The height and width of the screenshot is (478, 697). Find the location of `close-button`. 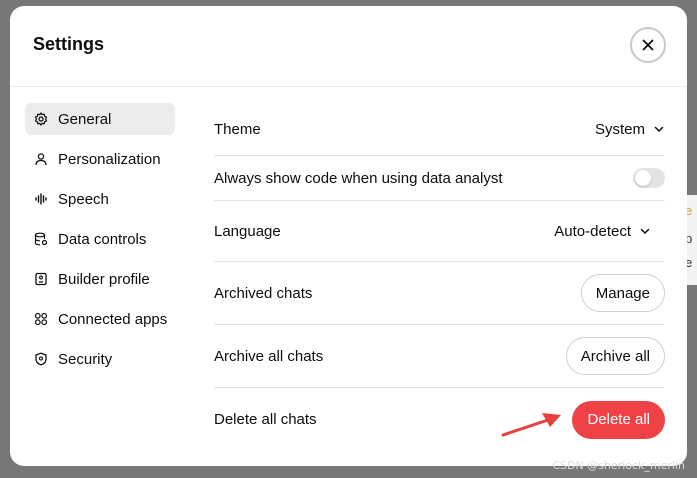

close-button is located at coordinates (648, 45).